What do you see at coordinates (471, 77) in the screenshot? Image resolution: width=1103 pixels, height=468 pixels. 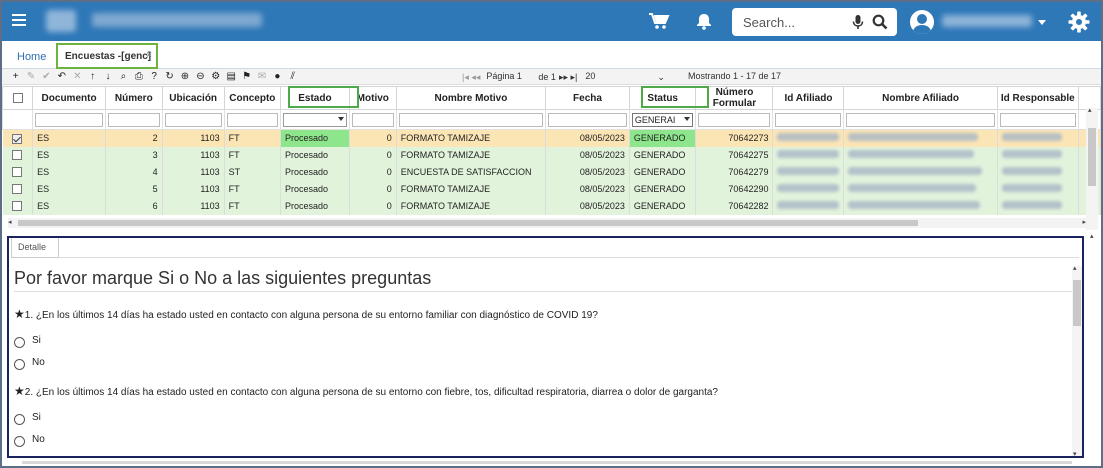 I see `first-page-icon: |◂ ◂◂` at bounding box center [471, 77].